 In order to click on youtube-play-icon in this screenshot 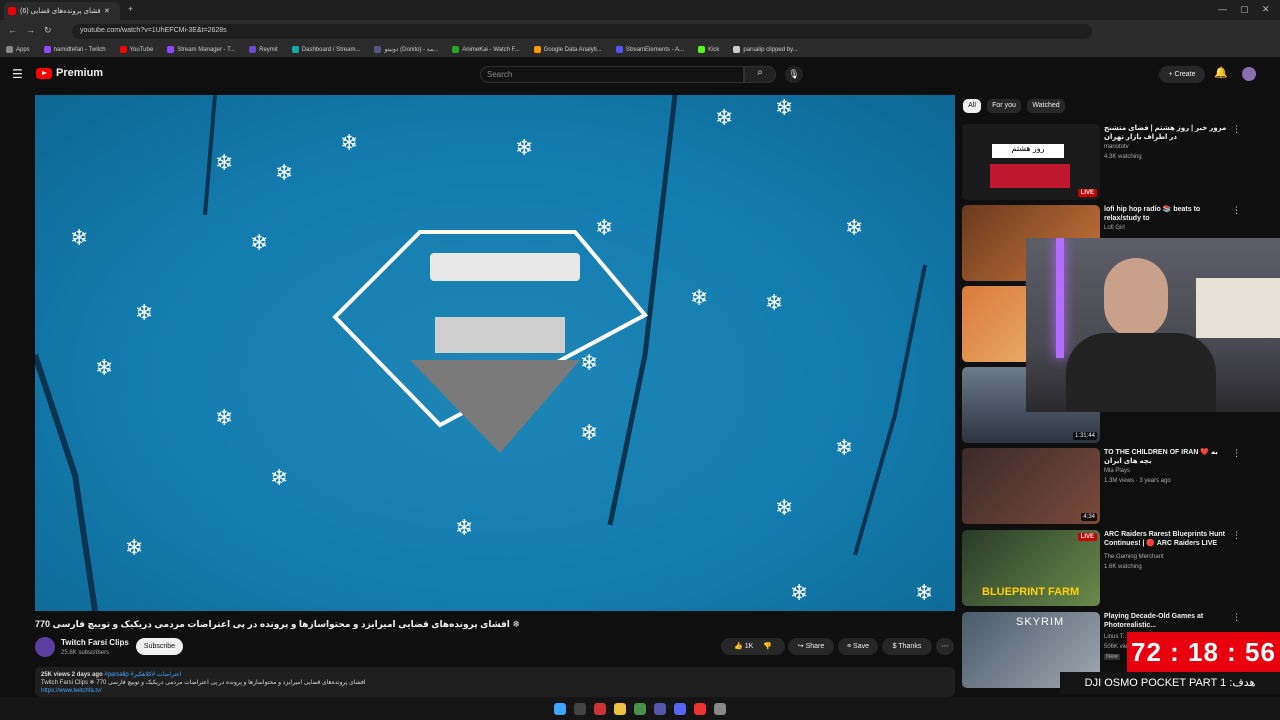, I will do `click(44, 73)`.